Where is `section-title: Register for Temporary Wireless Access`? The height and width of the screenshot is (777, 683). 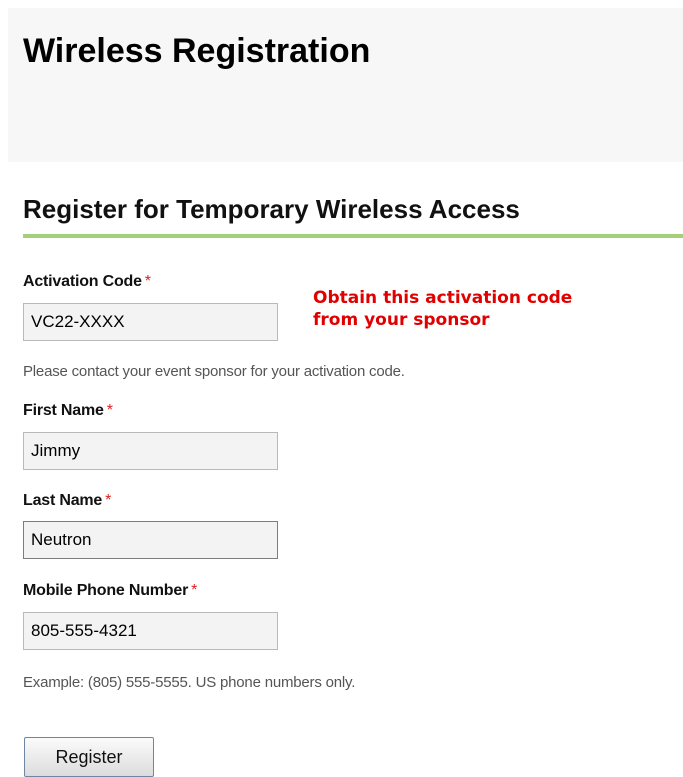 section-title: Register for Temporary Wireless Access is located at coordinates (271, 209).